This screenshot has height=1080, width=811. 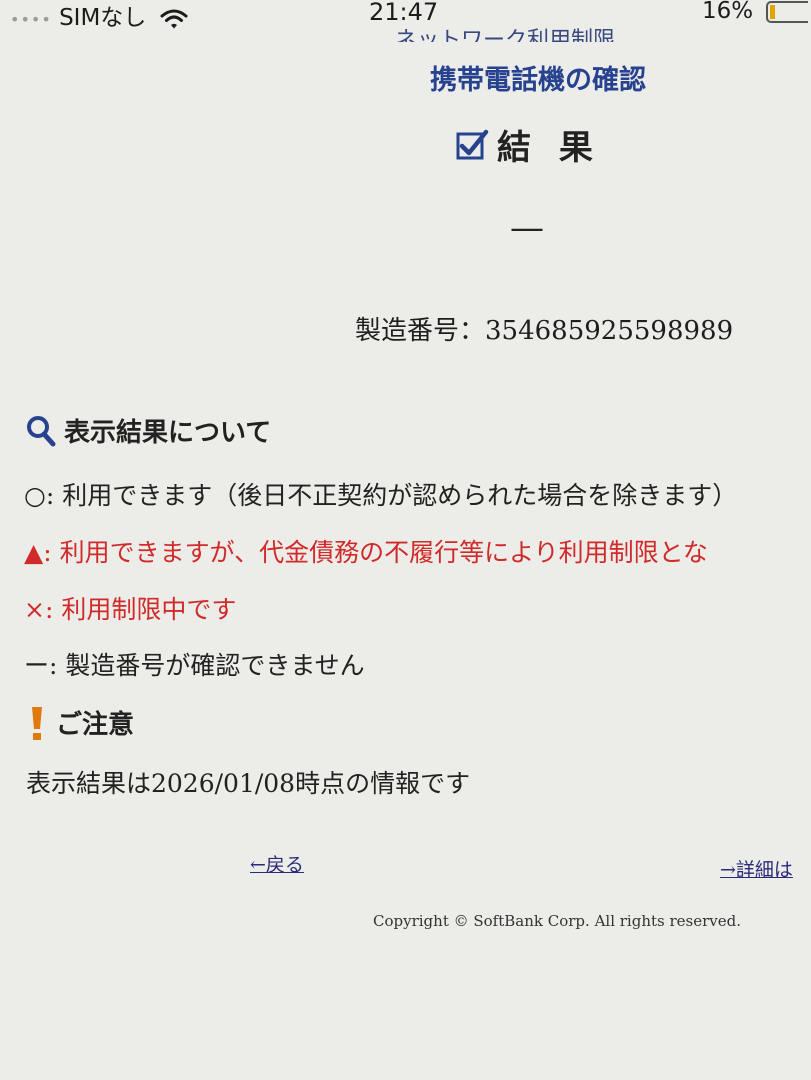 I want to click on carrier-status: •••• SIMなし, so click(x=99, y=16).